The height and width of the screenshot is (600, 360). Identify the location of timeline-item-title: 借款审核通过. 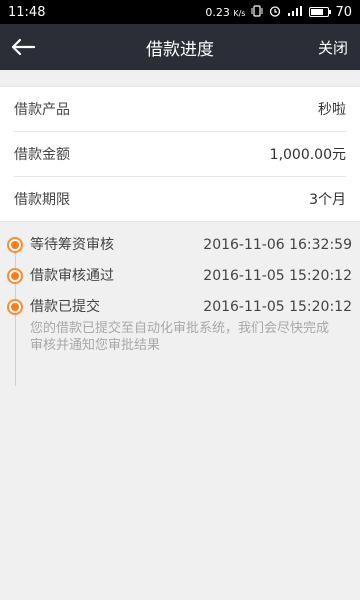
(72, 276).